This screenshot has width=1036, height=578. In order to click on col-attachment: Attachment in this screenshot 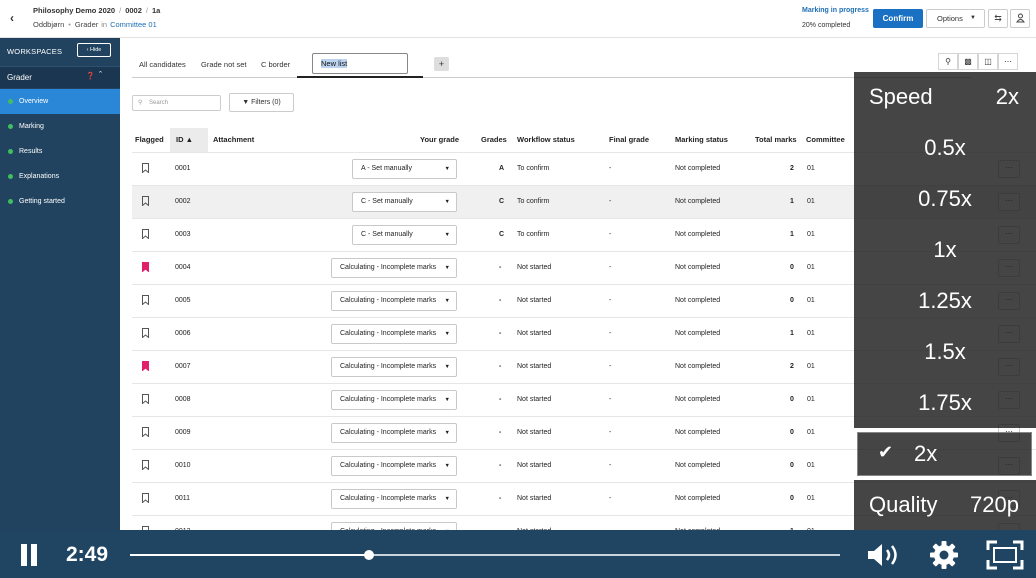, I will do `click(233, 139)`.